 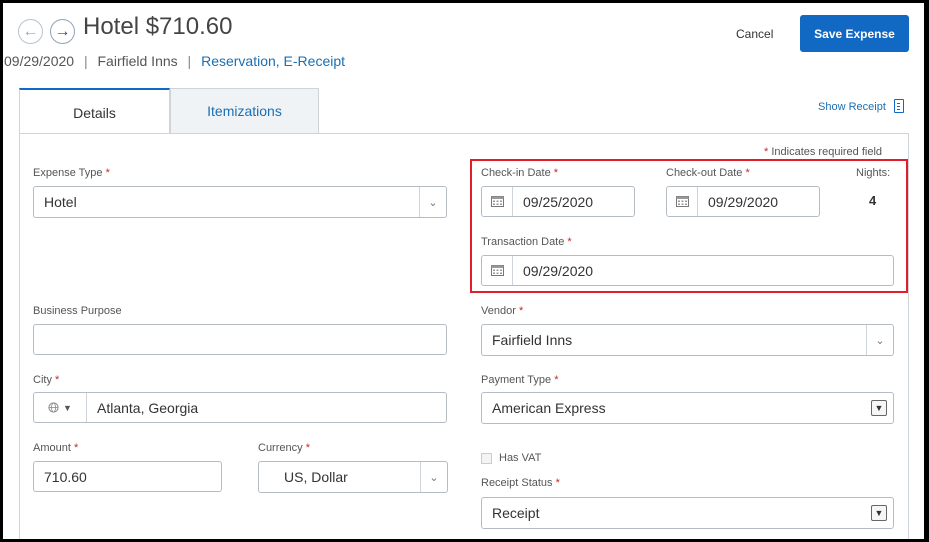 I want to click on business-purpose-label: Business Purpose, so click(x=77, y=311).